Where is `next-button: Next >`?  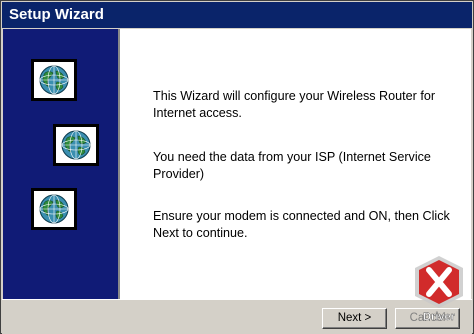
next-button: Next > is located at coordinates (354, 318).